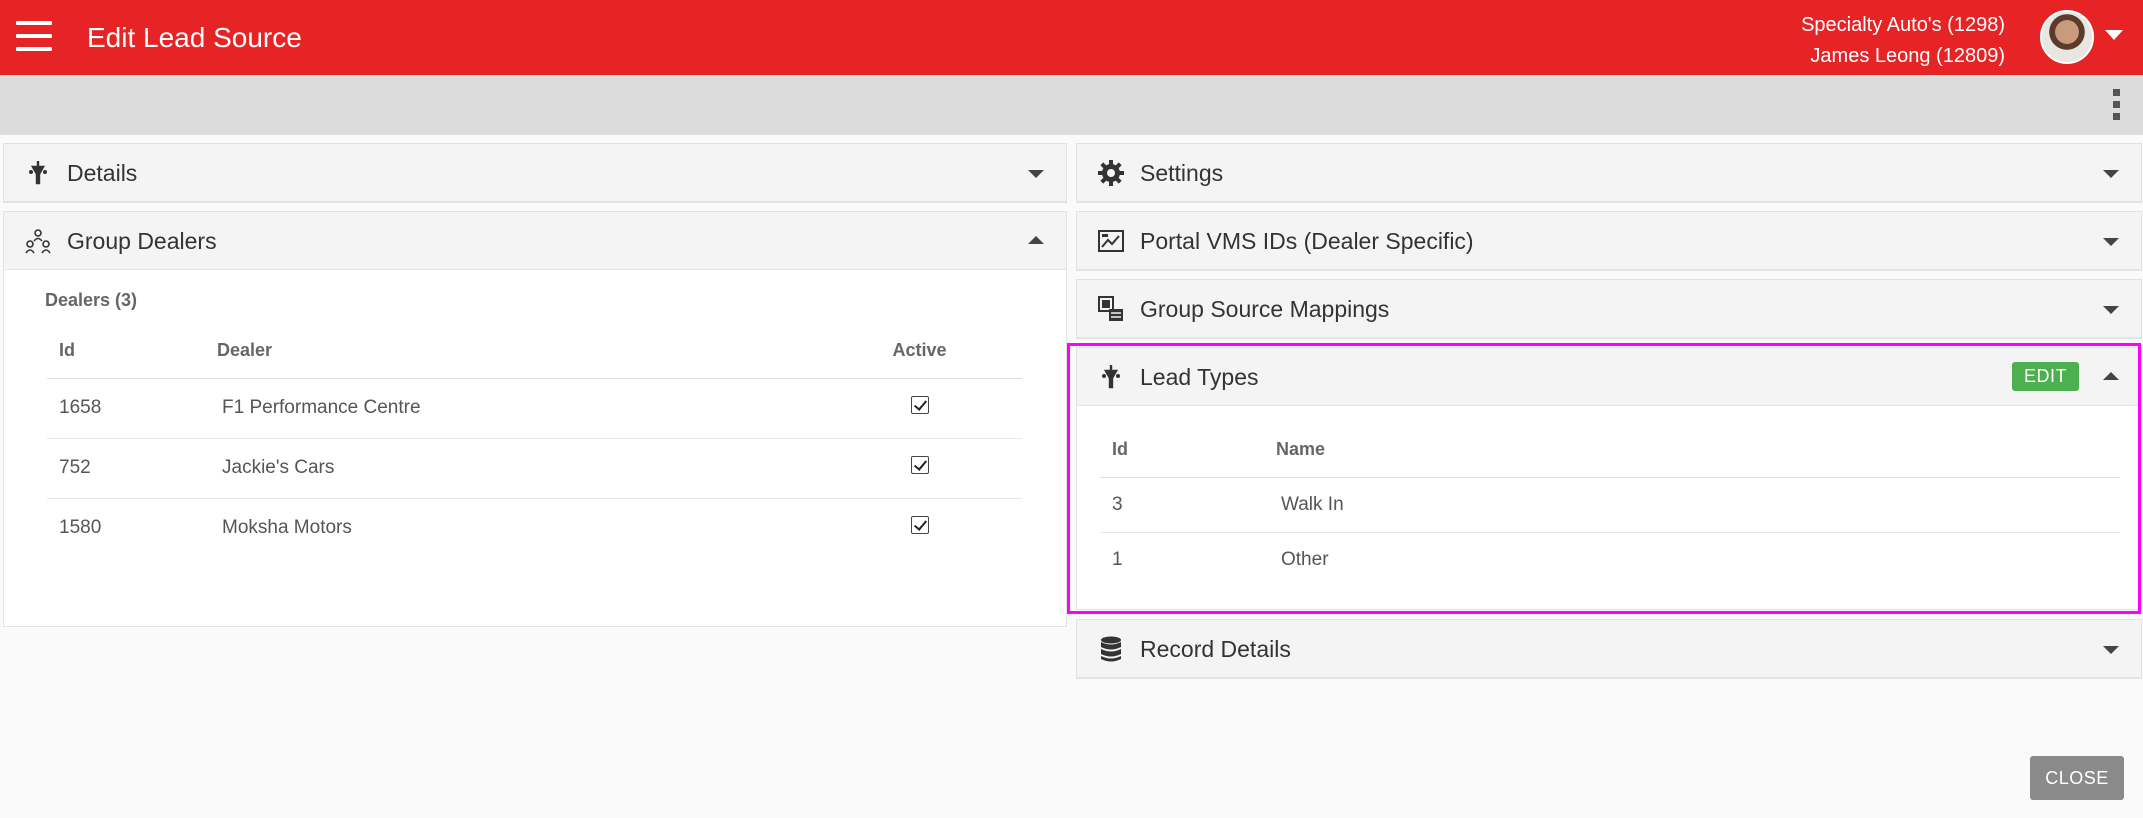 The height and width of the screenshot is (818, 2143). Describe the element at coordinates (1907, 56) in the screenshot. I see `user-name: James Leong (12809)` at that location.